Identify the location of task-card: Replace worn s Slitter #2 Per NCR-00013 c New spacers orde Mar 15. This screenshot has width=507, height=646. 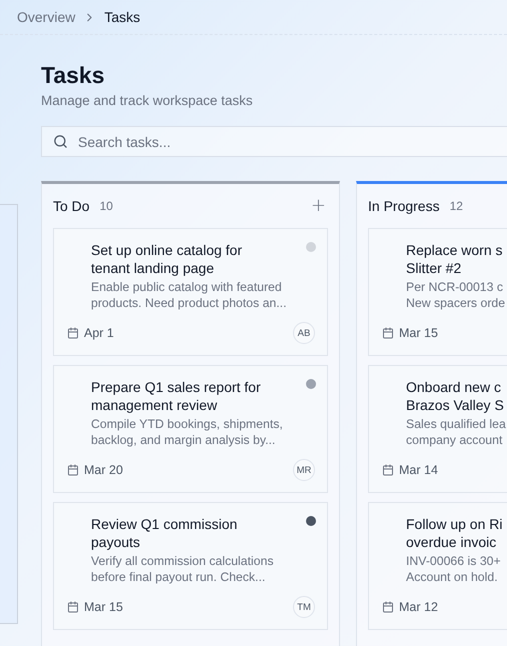
(437, 292).